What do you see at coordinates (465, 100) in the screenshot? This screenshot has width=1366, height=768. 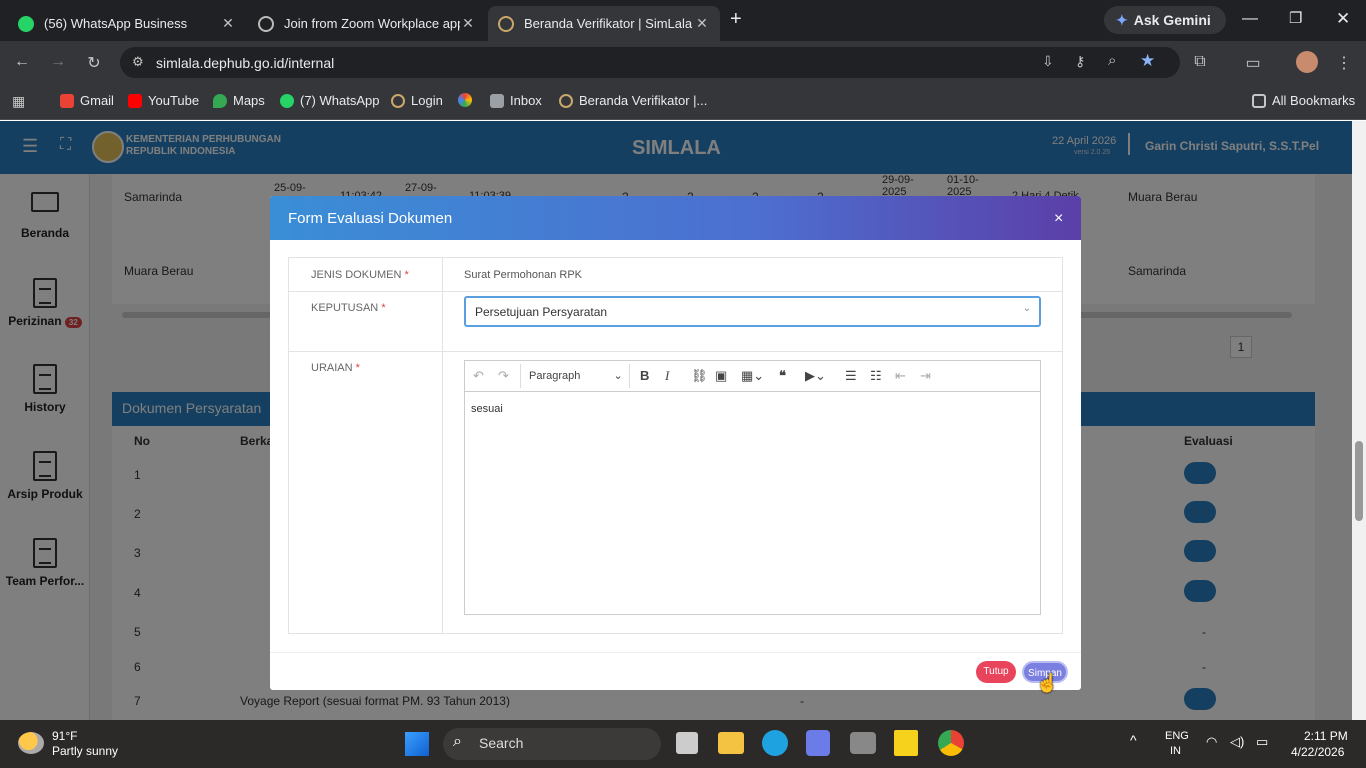 I see `pinwheel-icon` at bounding box center [465, 100].